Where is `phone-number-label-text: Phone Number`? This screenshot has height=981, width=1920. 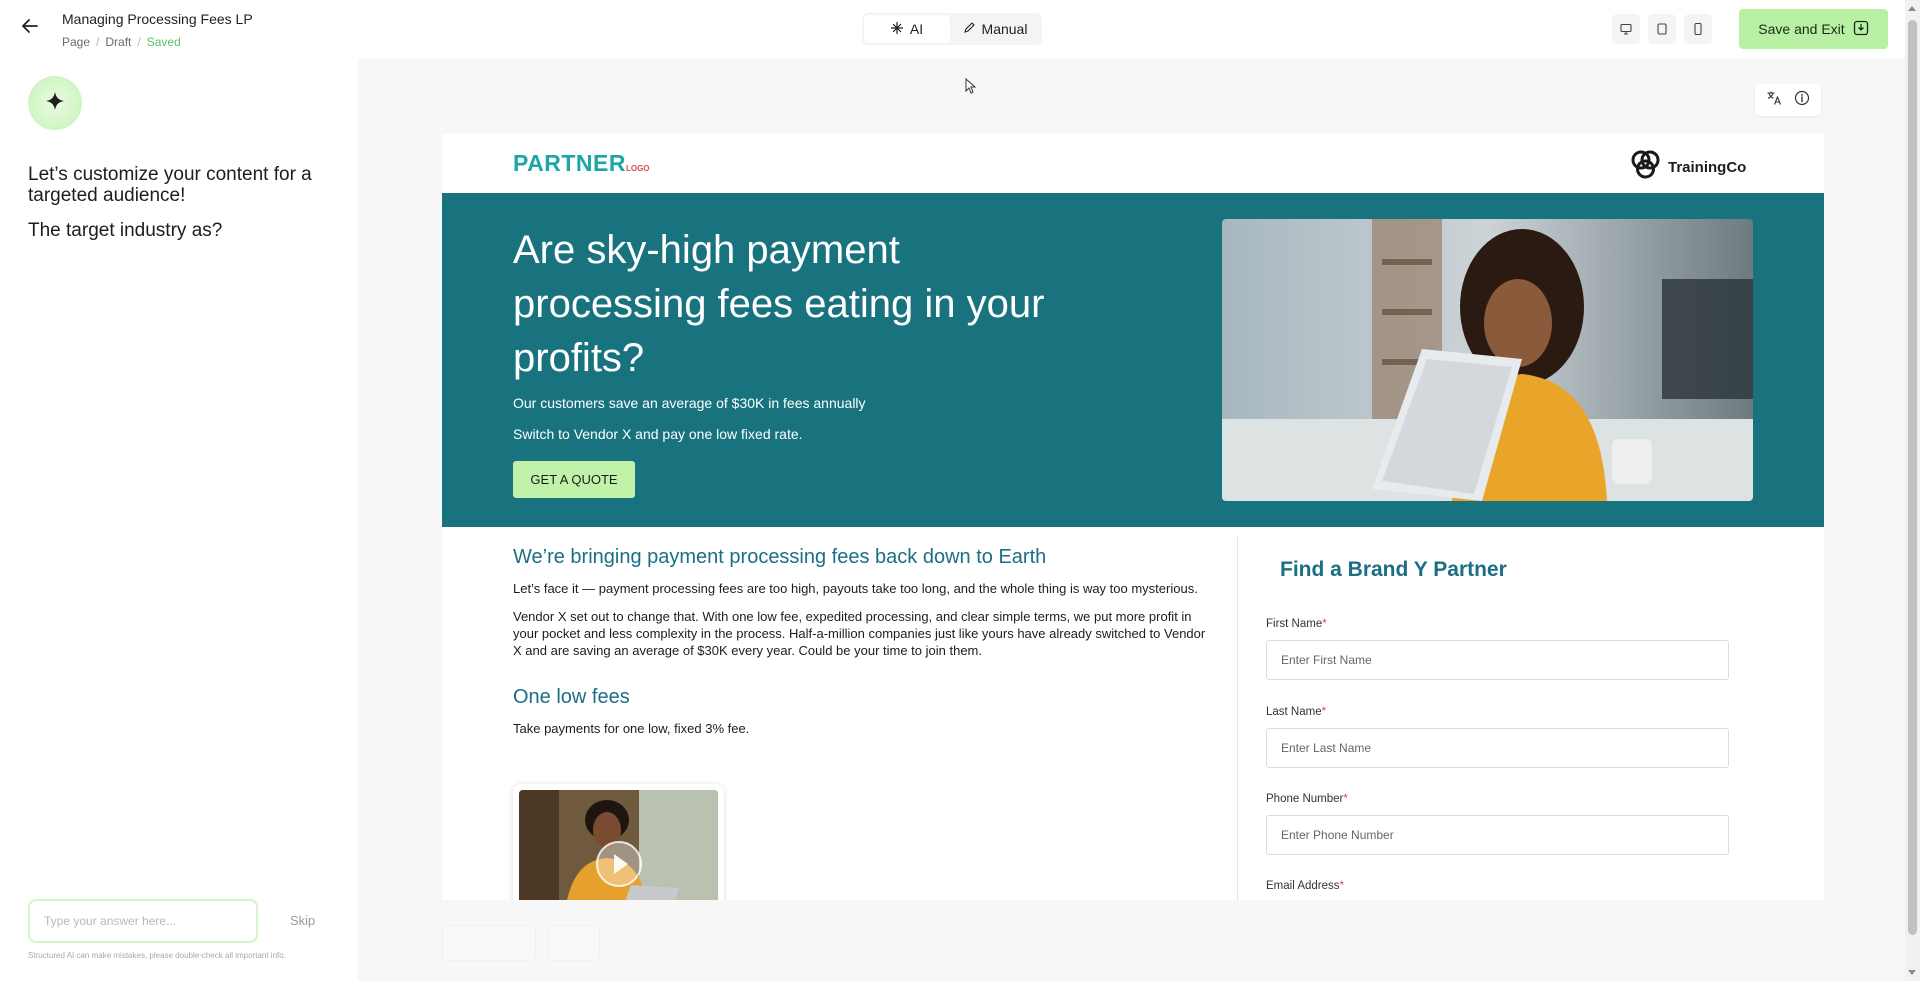
phone-number-label-text: Phone Number is located at coordinates (1305, 799).